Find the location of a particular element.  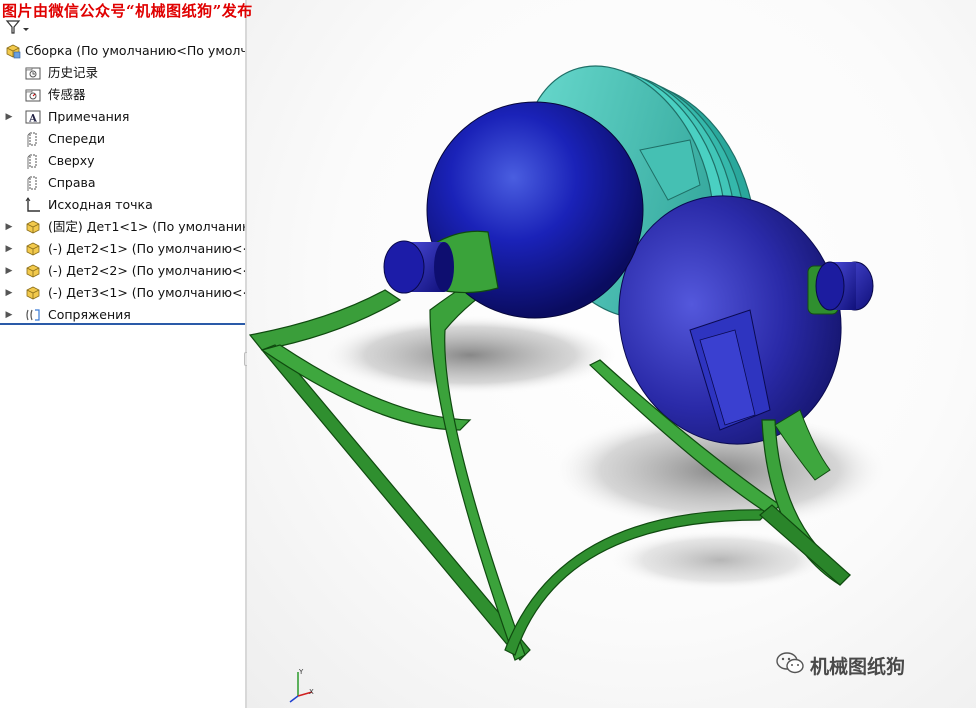

tree-root-assembly: Сборка (По умолчанию<По умолча is located at coordinates (122, 51).